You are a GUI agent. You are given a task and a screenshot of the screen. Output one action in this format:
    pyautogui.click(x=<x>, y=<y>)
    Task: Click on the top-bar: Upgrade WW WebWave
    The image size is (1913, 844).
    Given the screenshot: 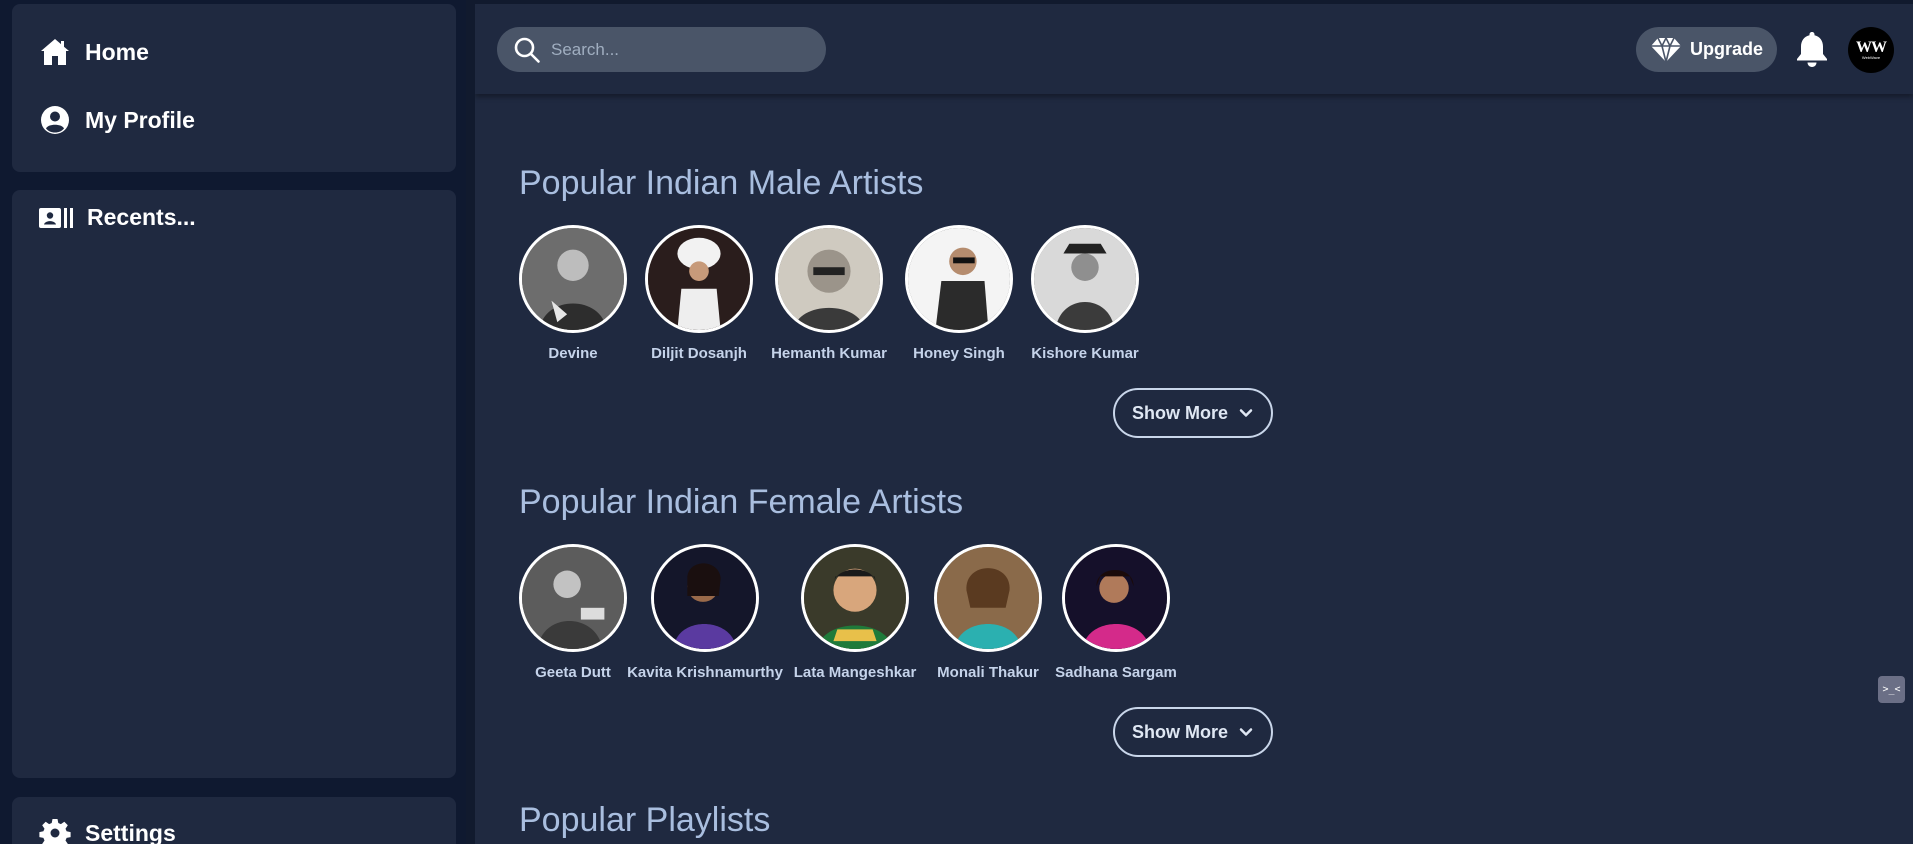 What is the action you would take?
    pyautogui.click(x=1194, y=49)
    